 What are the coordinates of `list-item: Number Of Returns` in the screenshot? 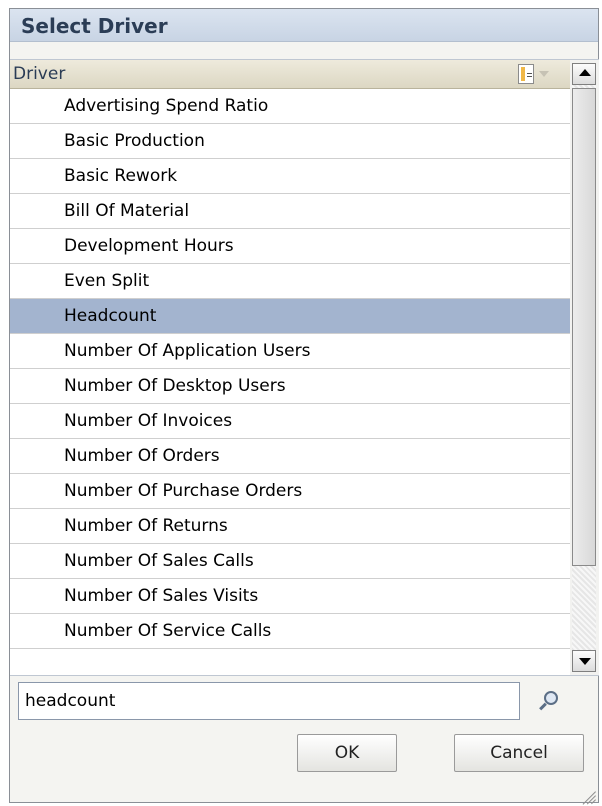 It's located at (290, 526).